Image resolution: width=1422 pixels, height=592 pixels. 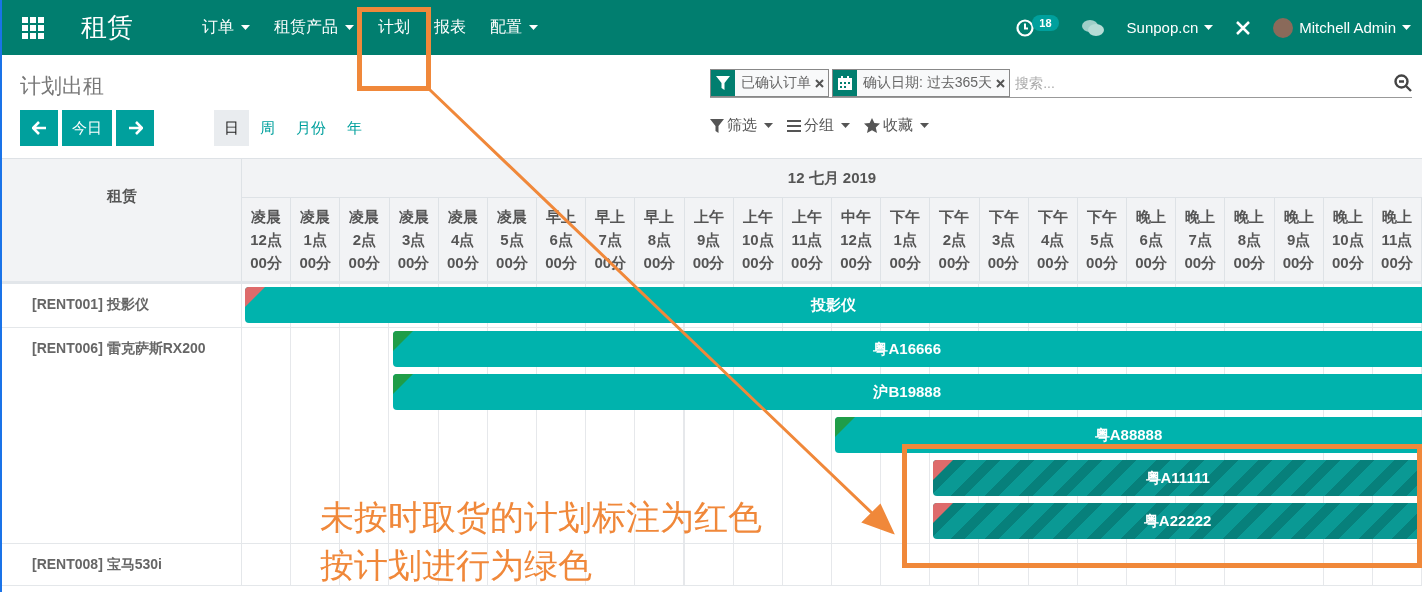 What do you see at coordinates (1092, 27) in the screenshot?
I see `chat-bubbles-icon` at bounding box center [1092, 27].